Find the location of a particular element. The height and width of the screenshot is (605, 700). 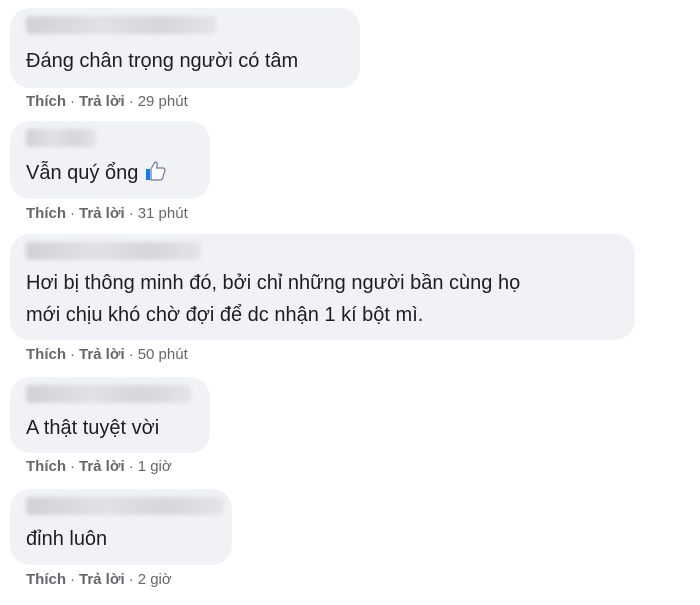

comment-actions: Thích · Trả lời · 31 phút is located at coordinates (107, 213).